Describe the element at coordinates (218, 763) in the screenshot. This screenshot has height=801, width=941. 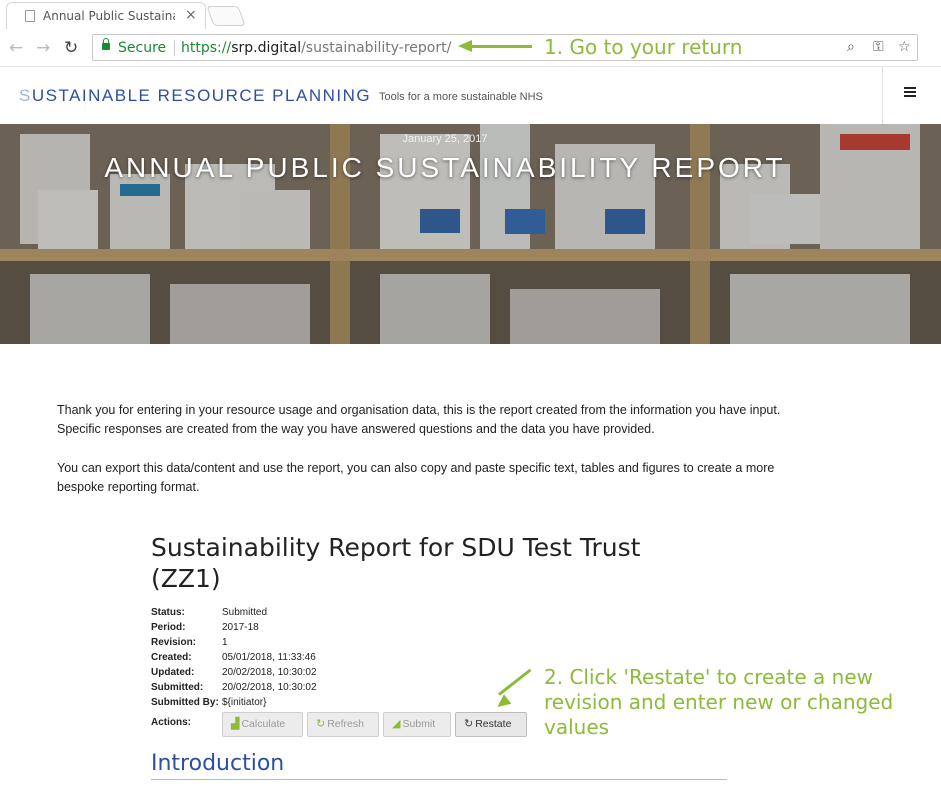
I see `section-heading: Introduction` at that location.